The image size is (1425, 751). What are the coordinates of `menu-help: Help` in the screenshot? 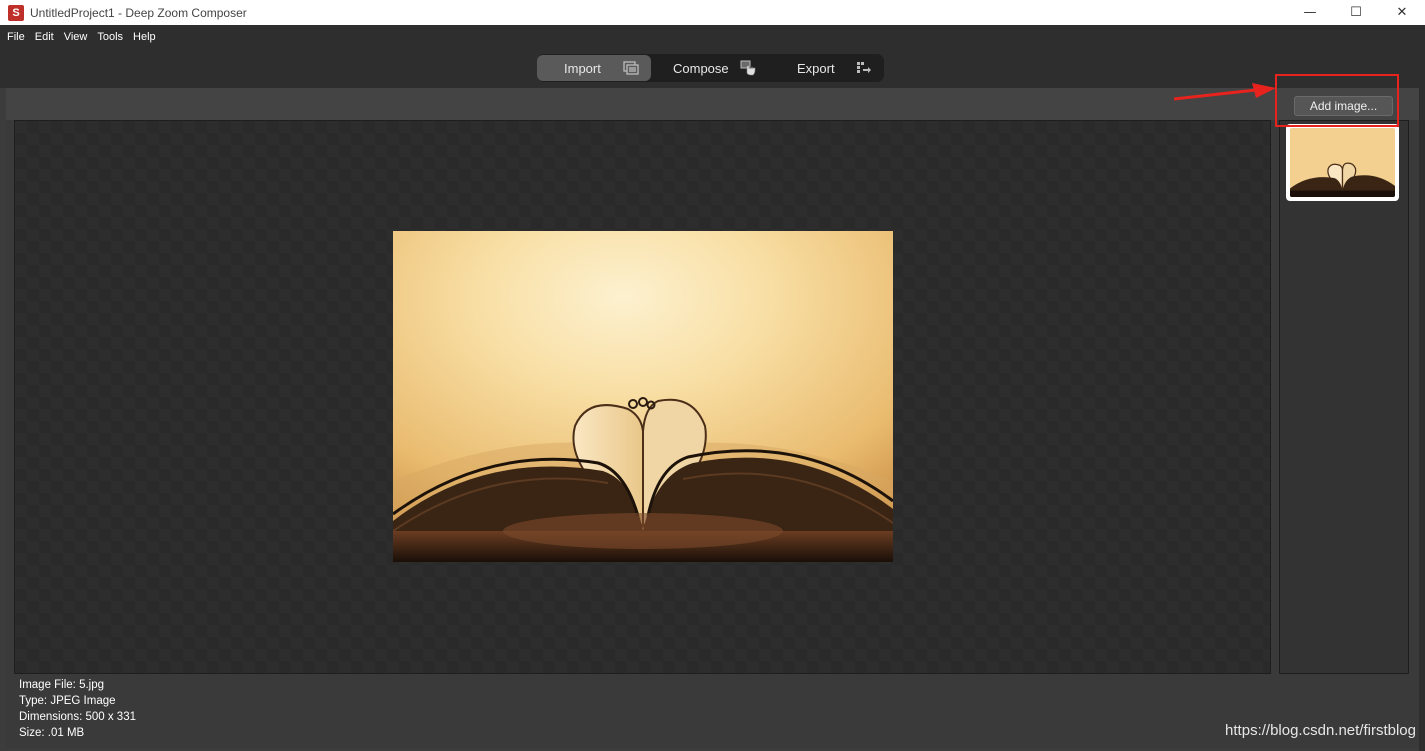 It's located at (144, 37).